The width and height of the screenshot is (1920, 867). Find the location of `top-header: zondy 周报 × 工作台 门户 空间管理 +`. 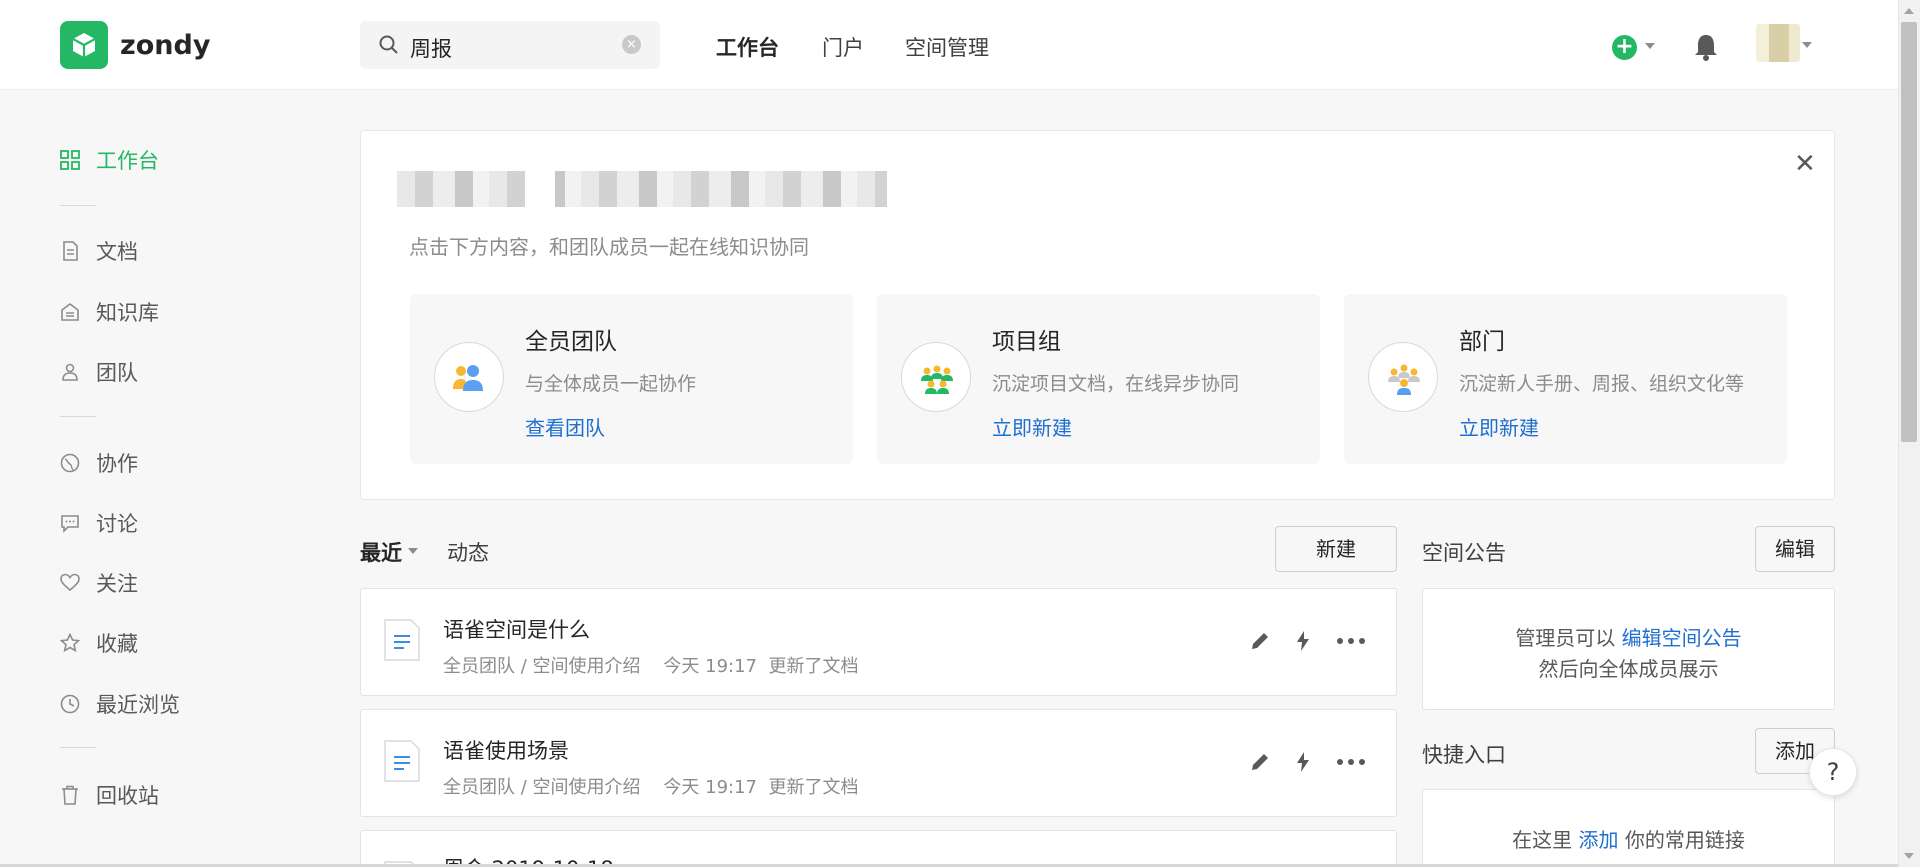

top-header: zondy 周报 × 工作台 门户 空间管理 + is located at coordinates (949, 45).